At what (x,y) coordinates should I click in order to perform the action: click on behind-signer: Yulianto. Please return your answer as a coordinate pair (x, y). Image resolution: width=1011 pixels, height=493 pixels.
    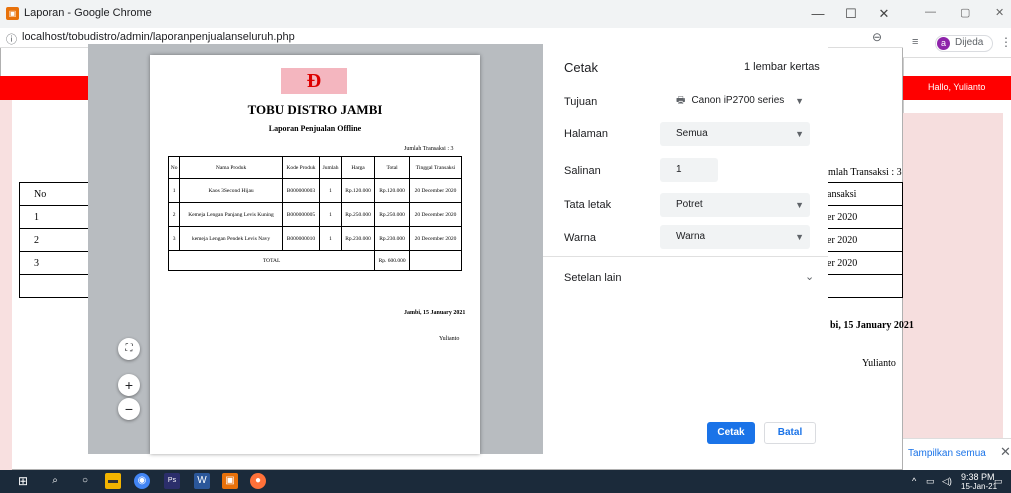
    Looking at the image, I should click on (879, 363).